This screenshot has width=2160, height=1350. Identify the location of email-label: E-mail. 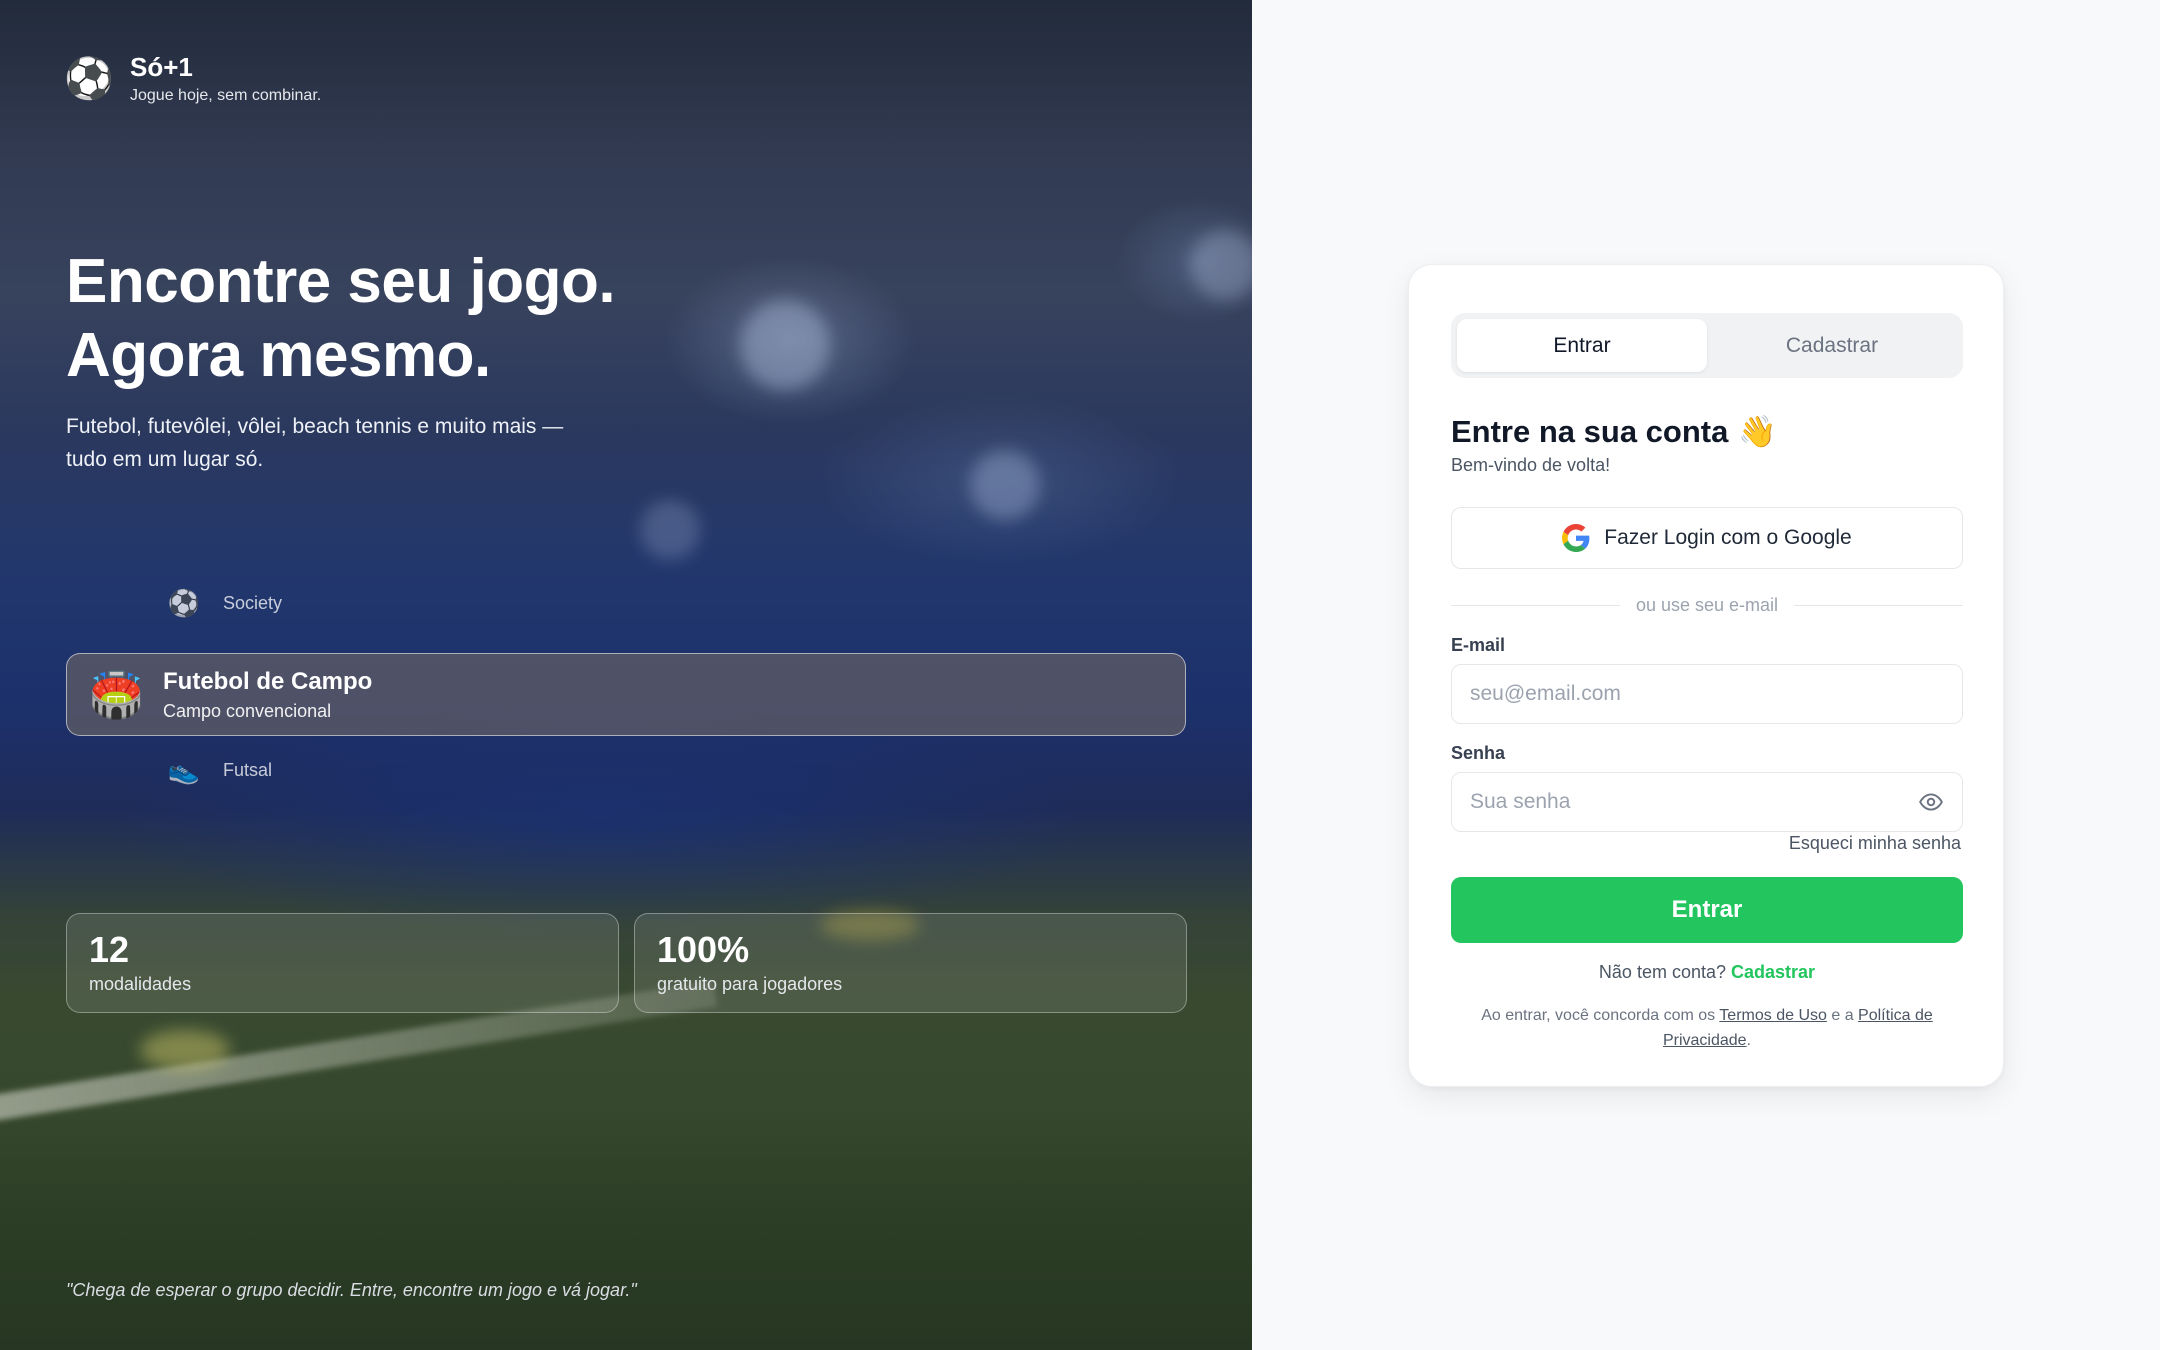
(1478, 645).